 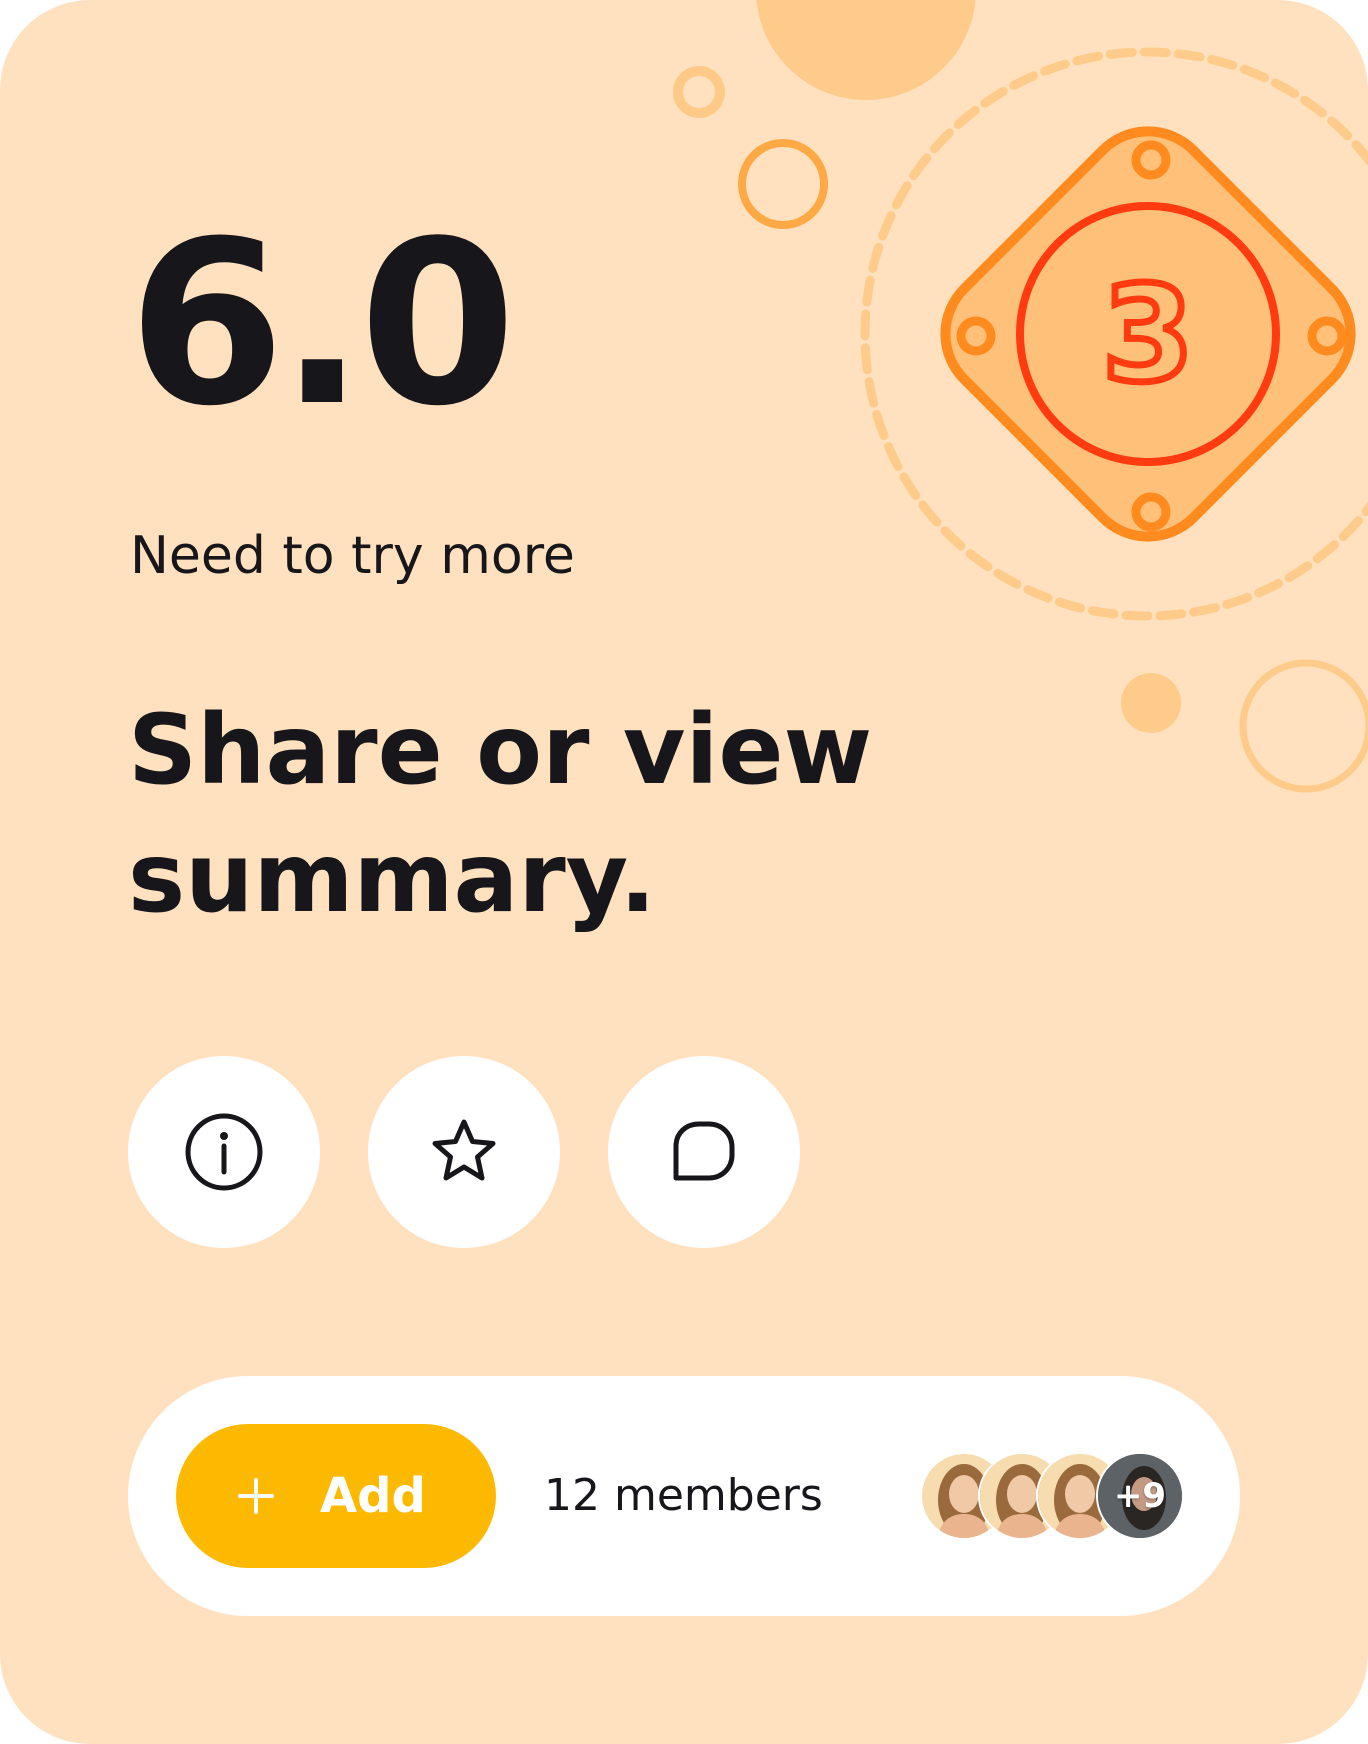 I want to click on avatar-stack: +9, so click(x=1060, y=1496).